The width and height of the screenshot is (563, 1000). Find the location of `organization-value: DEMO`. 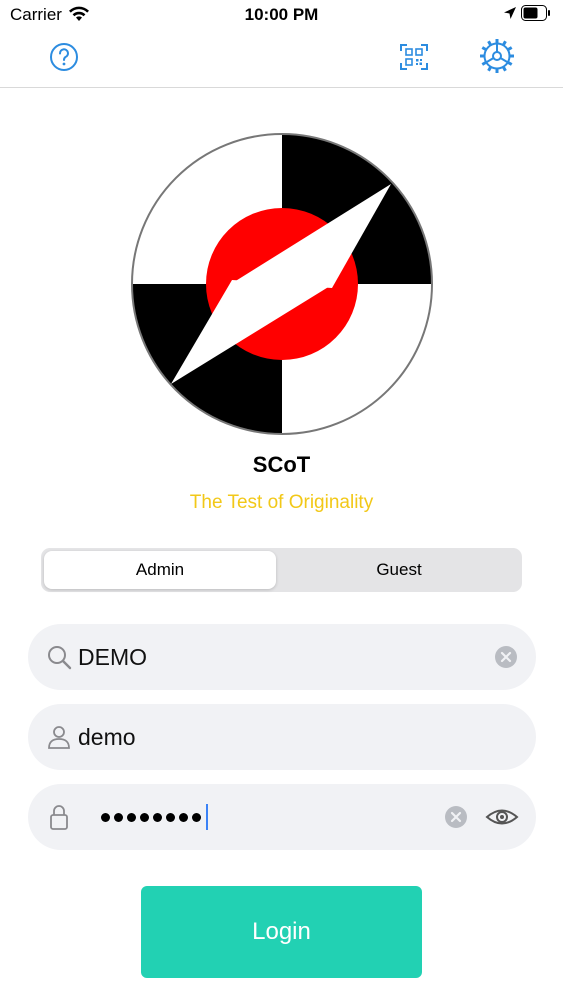

organization-value: DEMO is located at coordinates (112, 657).